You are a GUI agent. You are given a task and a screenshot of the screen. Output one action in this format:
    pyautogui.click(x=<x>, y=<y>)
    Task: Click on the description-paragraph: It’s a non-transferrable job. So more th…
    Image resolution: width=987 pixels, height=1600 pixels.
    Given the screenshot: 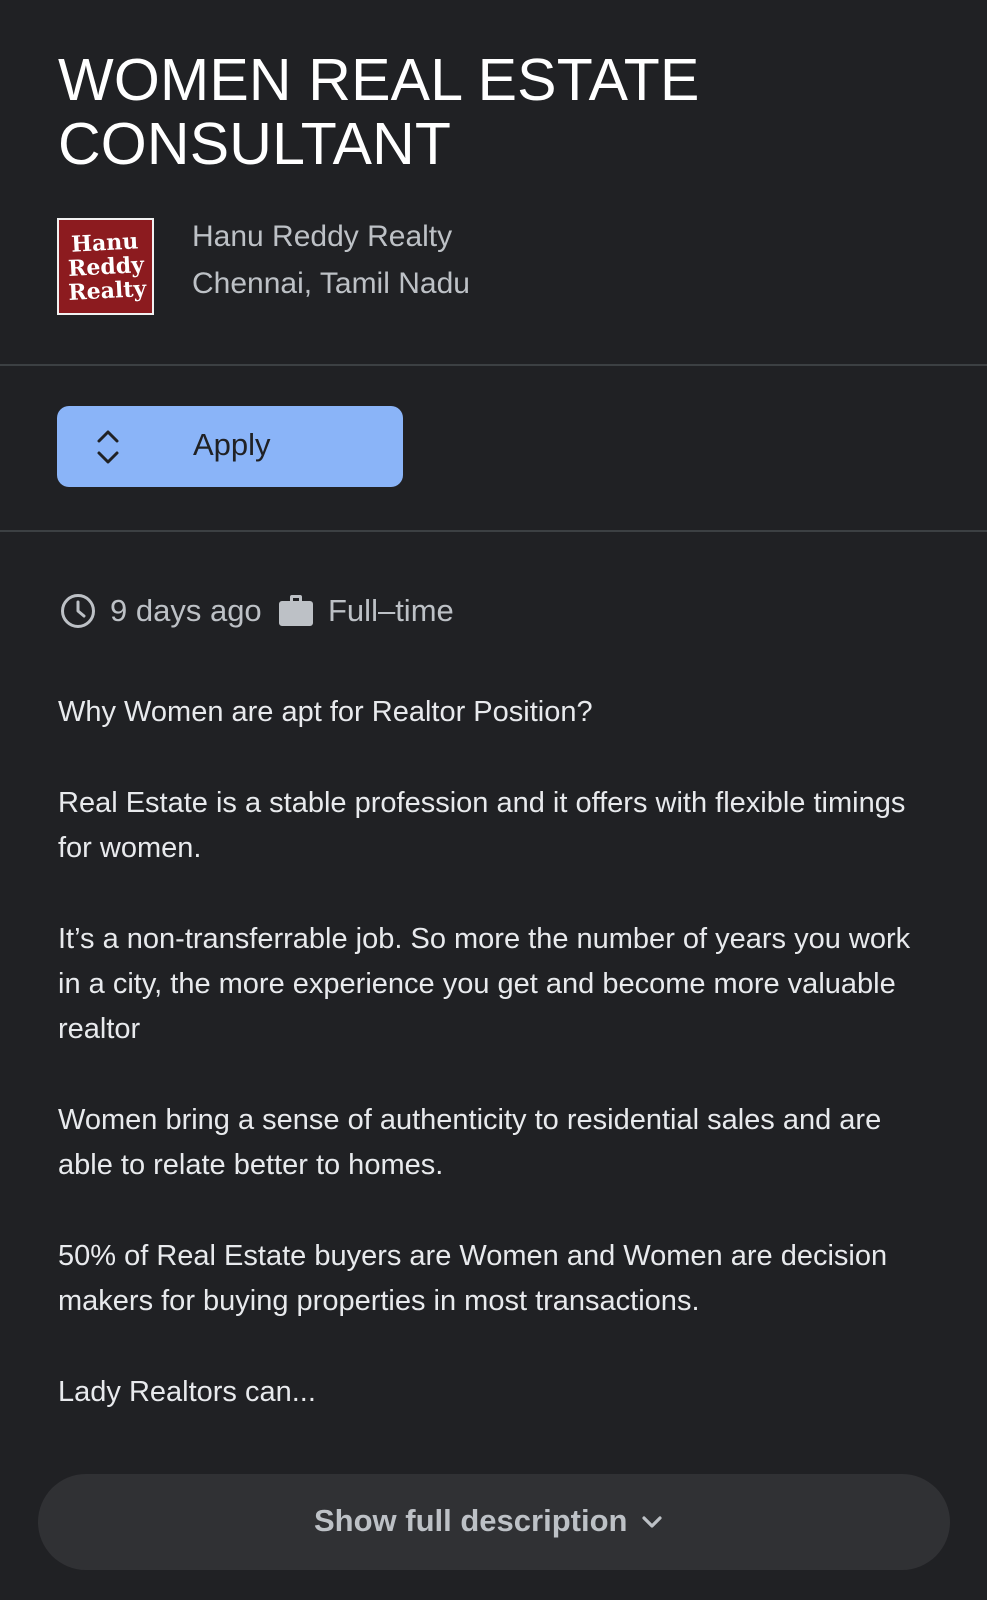 What is the action you would take?
    pyautogui.click(x=484, y=984)
    